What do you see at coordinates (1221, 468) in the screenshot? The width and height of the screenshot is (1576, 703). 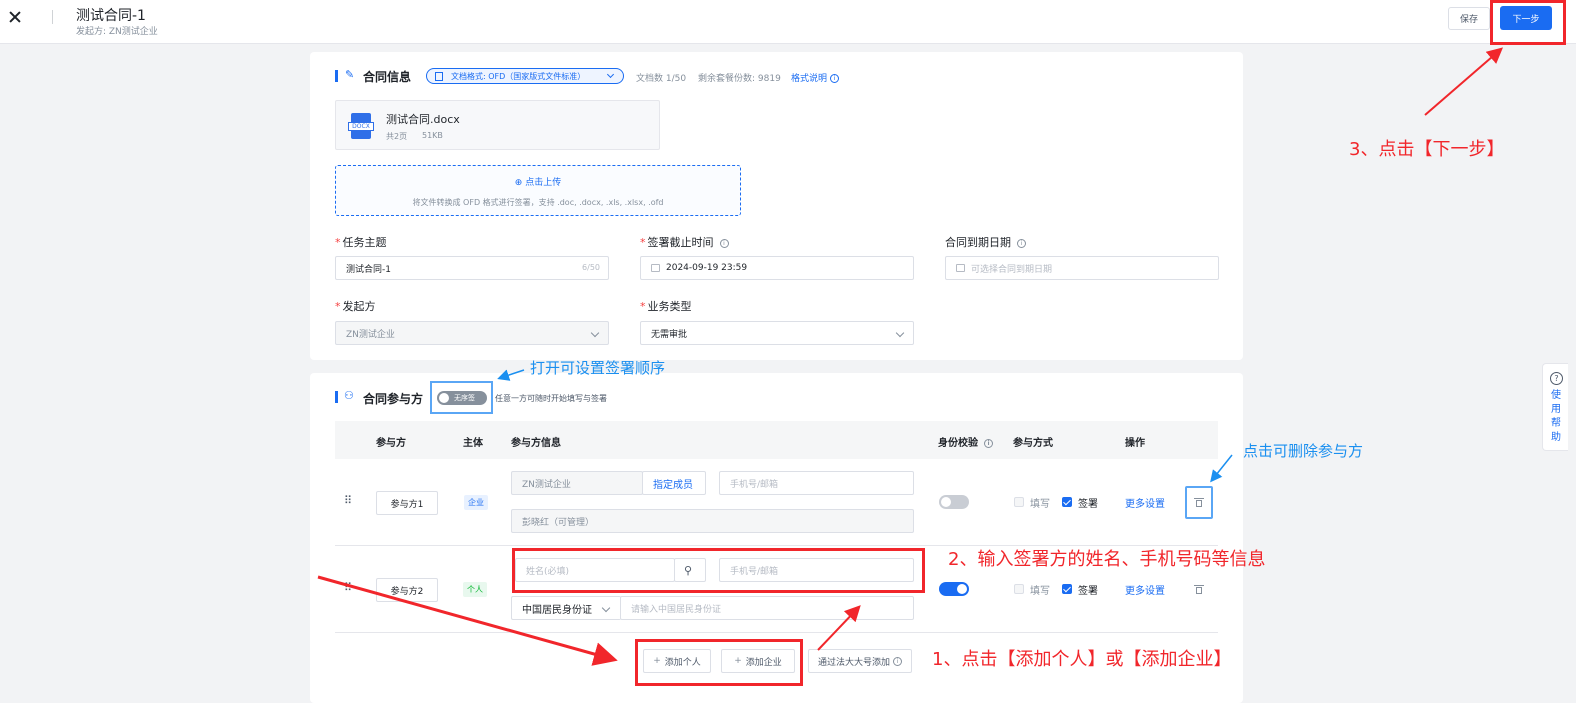 I see `arrow-to-delete` at bounding box center [1221, 468].